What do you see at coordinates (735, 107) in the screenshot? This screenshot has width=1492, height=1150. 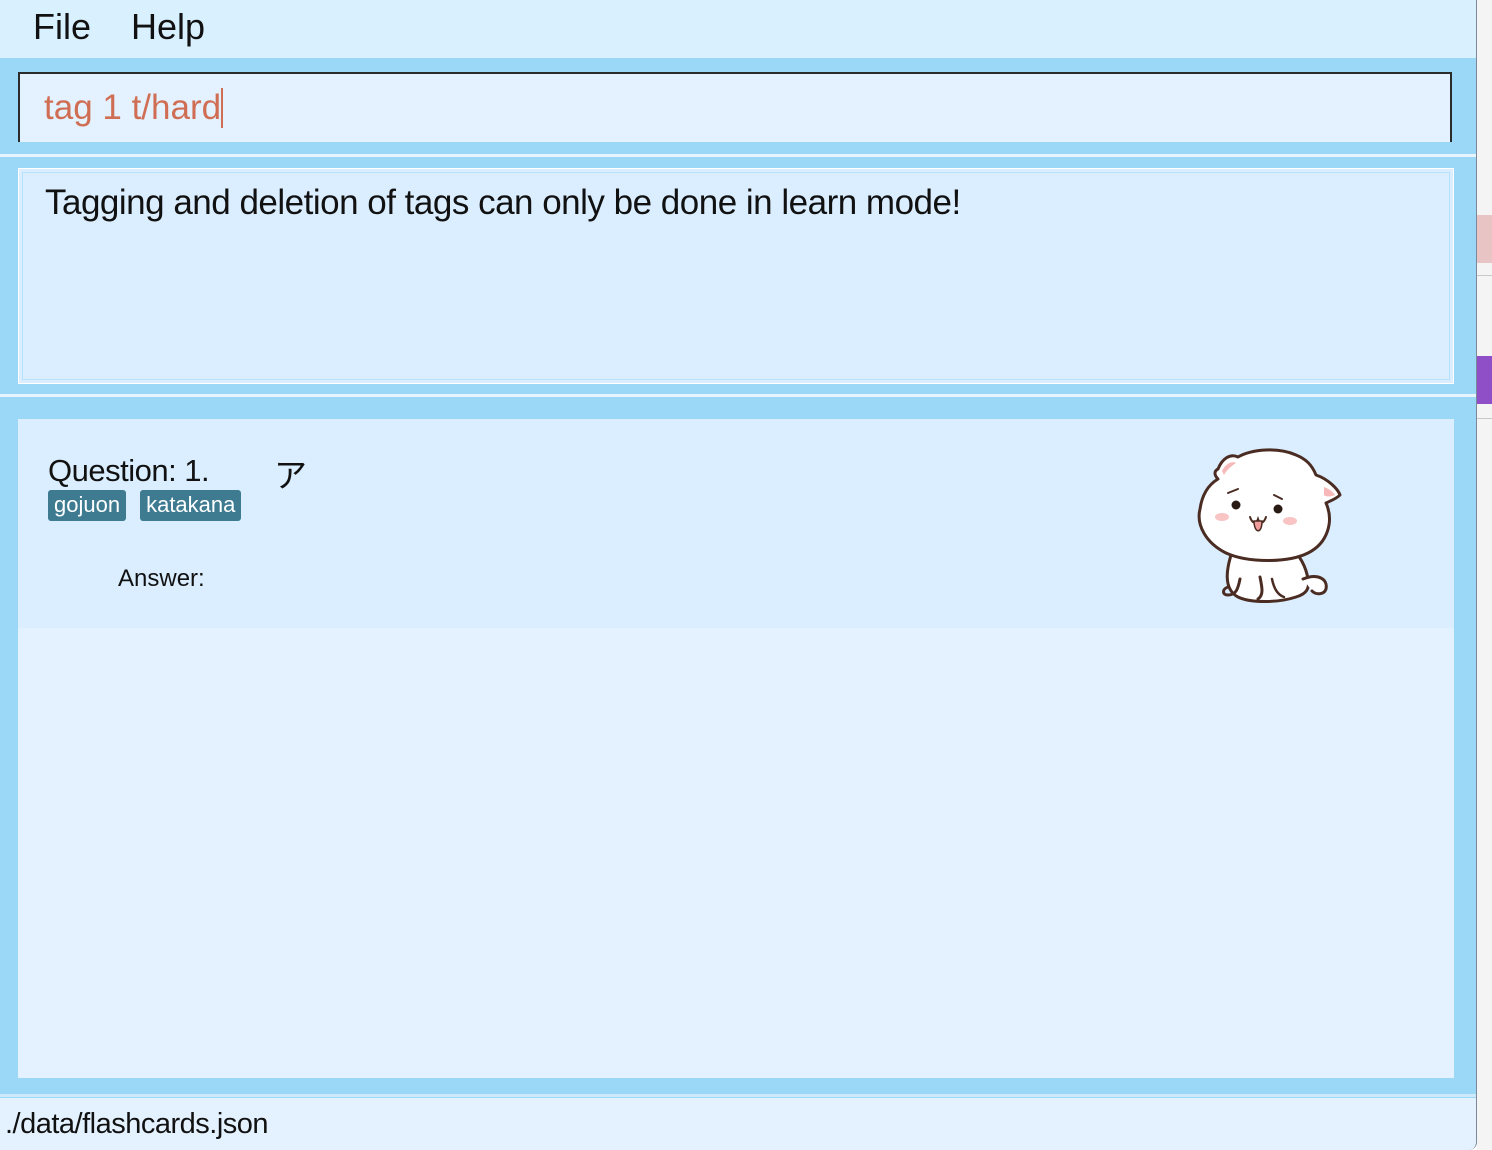 I see `command-input: tag 1 t/hard` at bounding box center [735, 107].